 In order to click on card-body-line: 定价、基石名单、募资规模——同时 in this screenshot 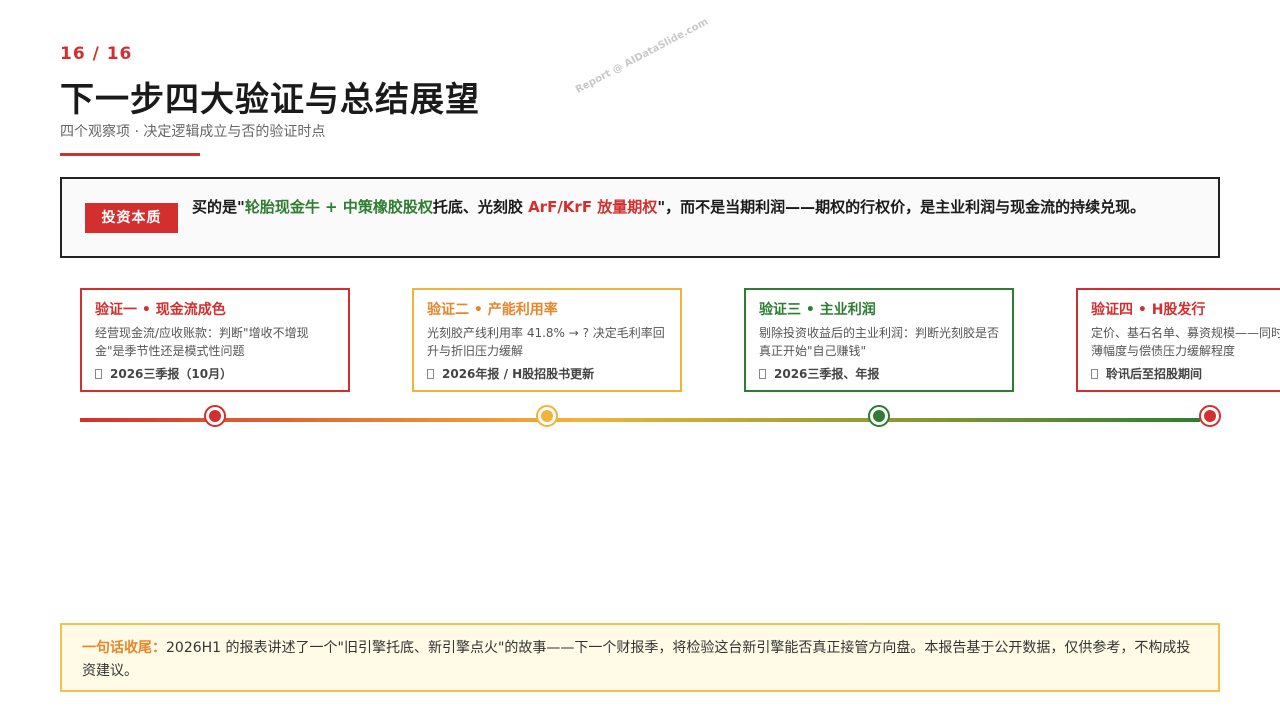, I will do `click(1185, 333)`.